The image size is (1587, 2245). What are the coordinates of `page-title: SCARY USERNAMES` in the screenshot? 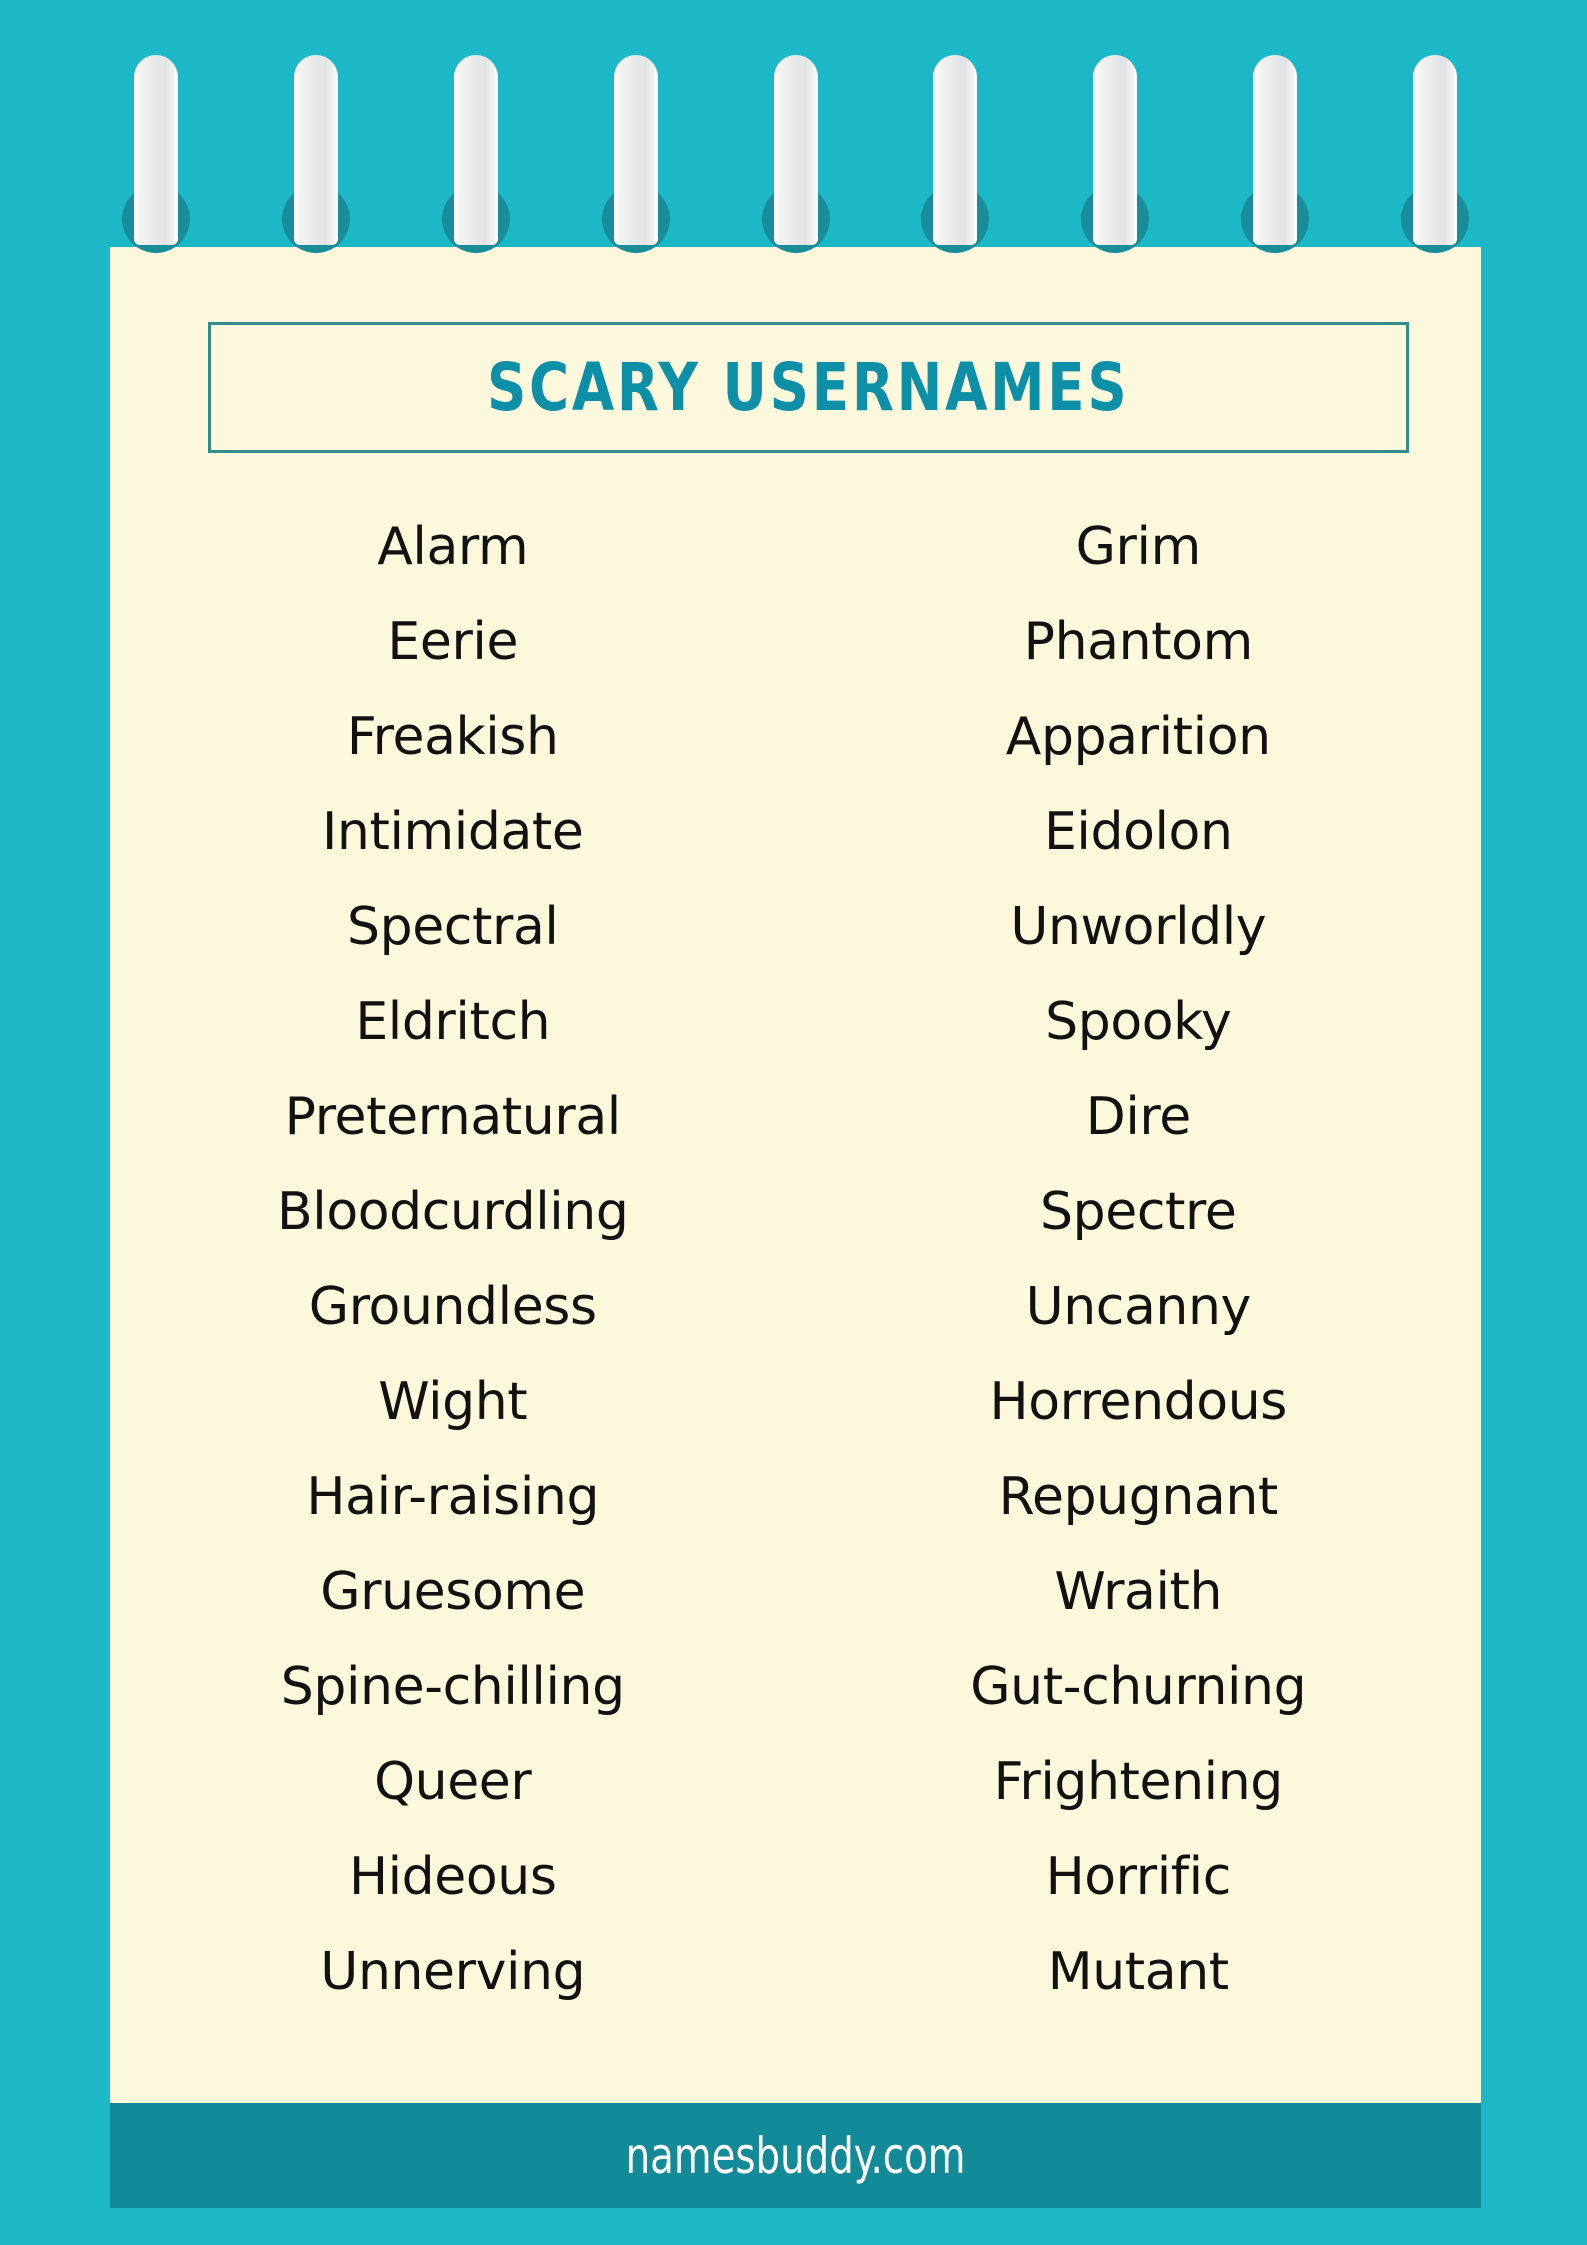 It's located at (808, 387).